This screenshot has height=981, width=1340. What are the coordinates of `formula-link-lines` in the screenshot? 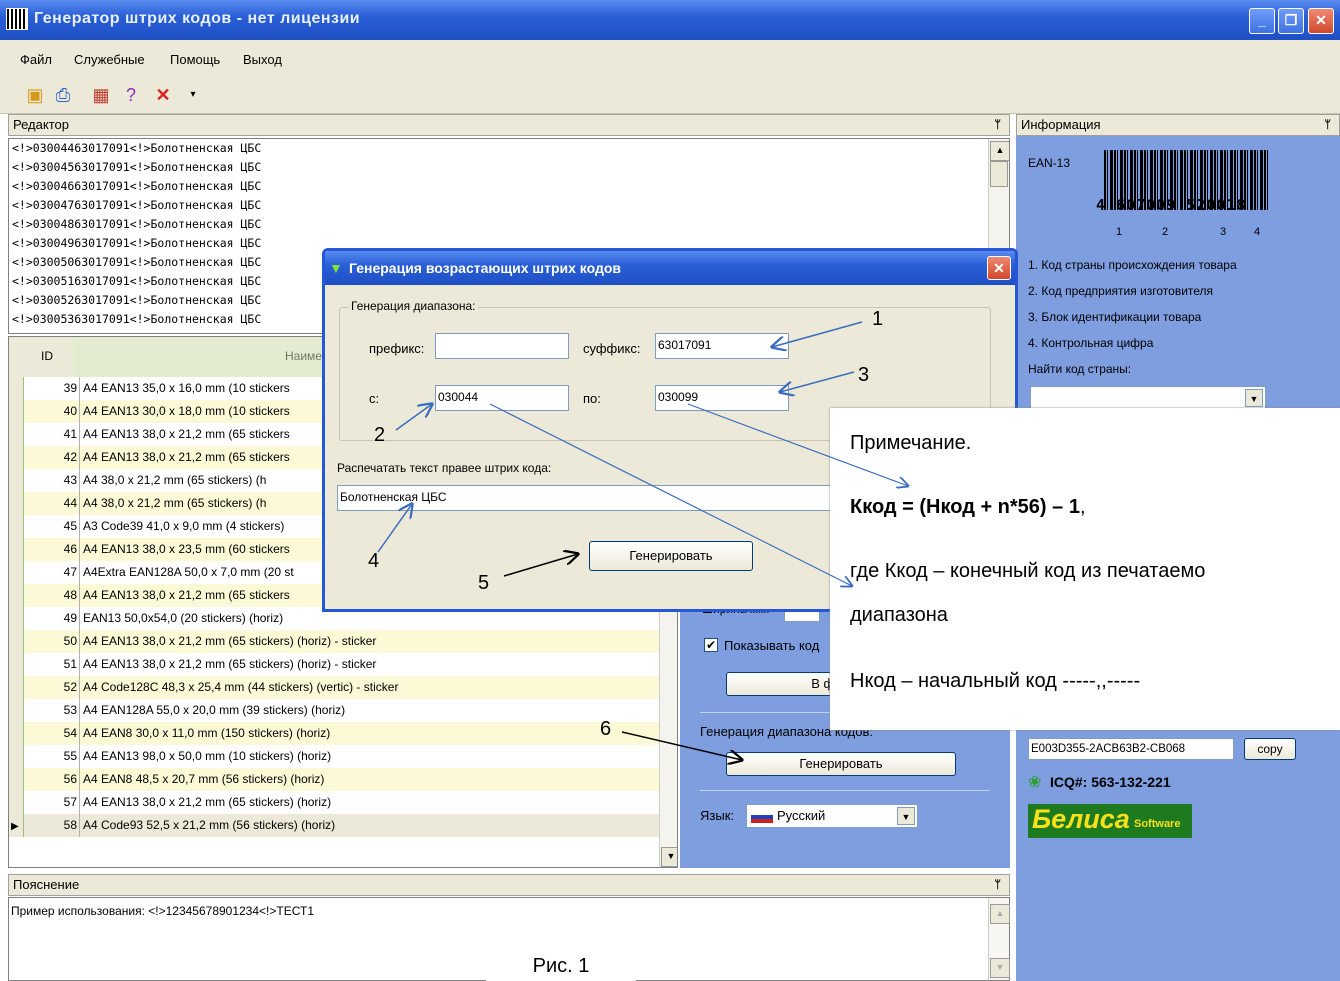 It's located at (698, 494).